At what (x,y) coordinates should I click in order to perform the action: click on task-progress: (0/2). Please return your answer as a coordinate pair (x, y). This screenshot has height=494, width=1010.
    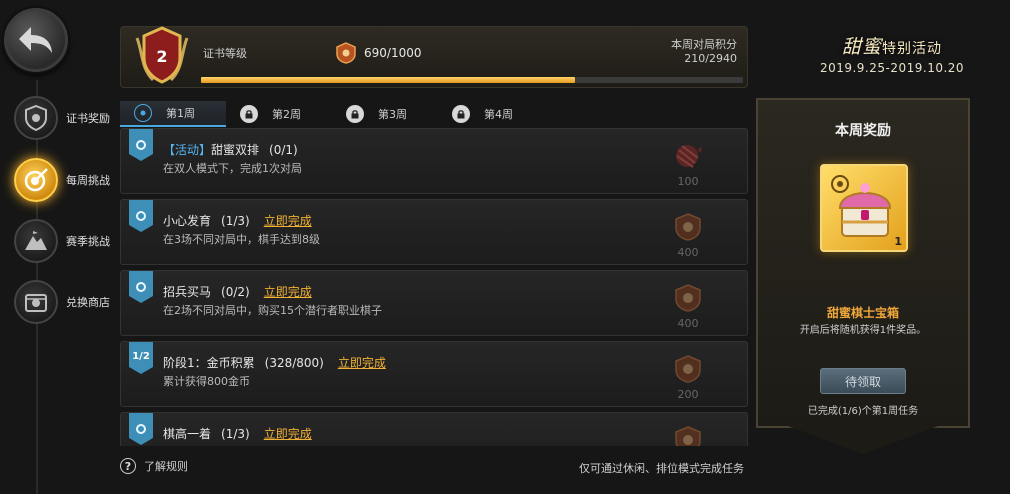
    Looking at the image, I should click on (235, 292).